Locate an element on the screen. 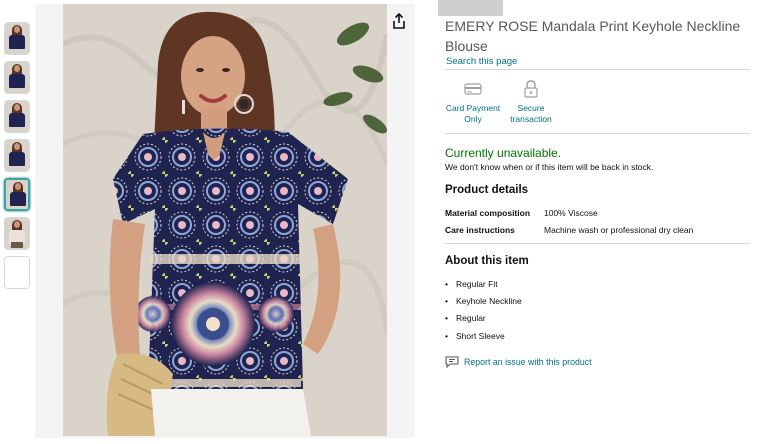  thumbnail-5-selected is located at coordinates (17, 194).